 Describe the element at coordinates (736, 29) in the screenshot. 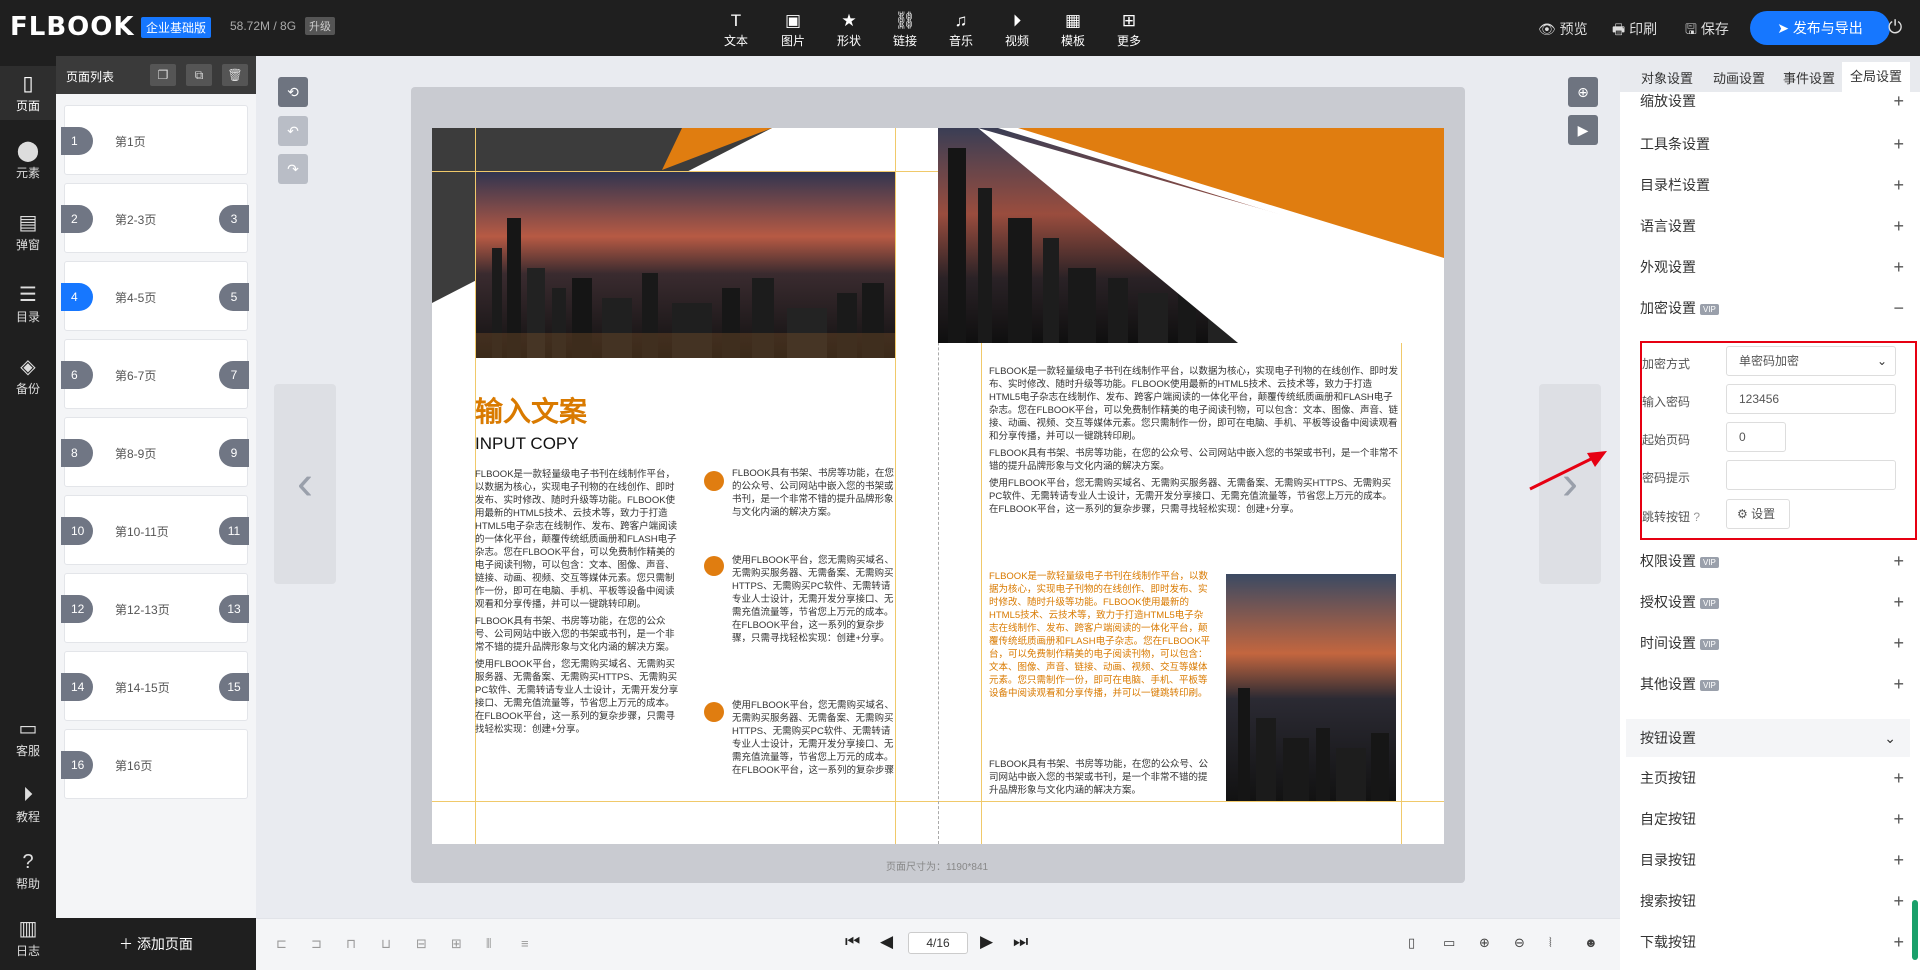

I see `tool-text: T 文本` at that location.